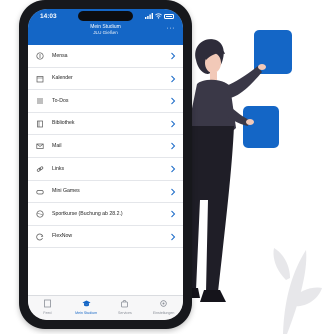 The width and height of the screenshot is (325, 334). I want to click on menu-item-bibliothek: Bibliothek, so click(105, 124).